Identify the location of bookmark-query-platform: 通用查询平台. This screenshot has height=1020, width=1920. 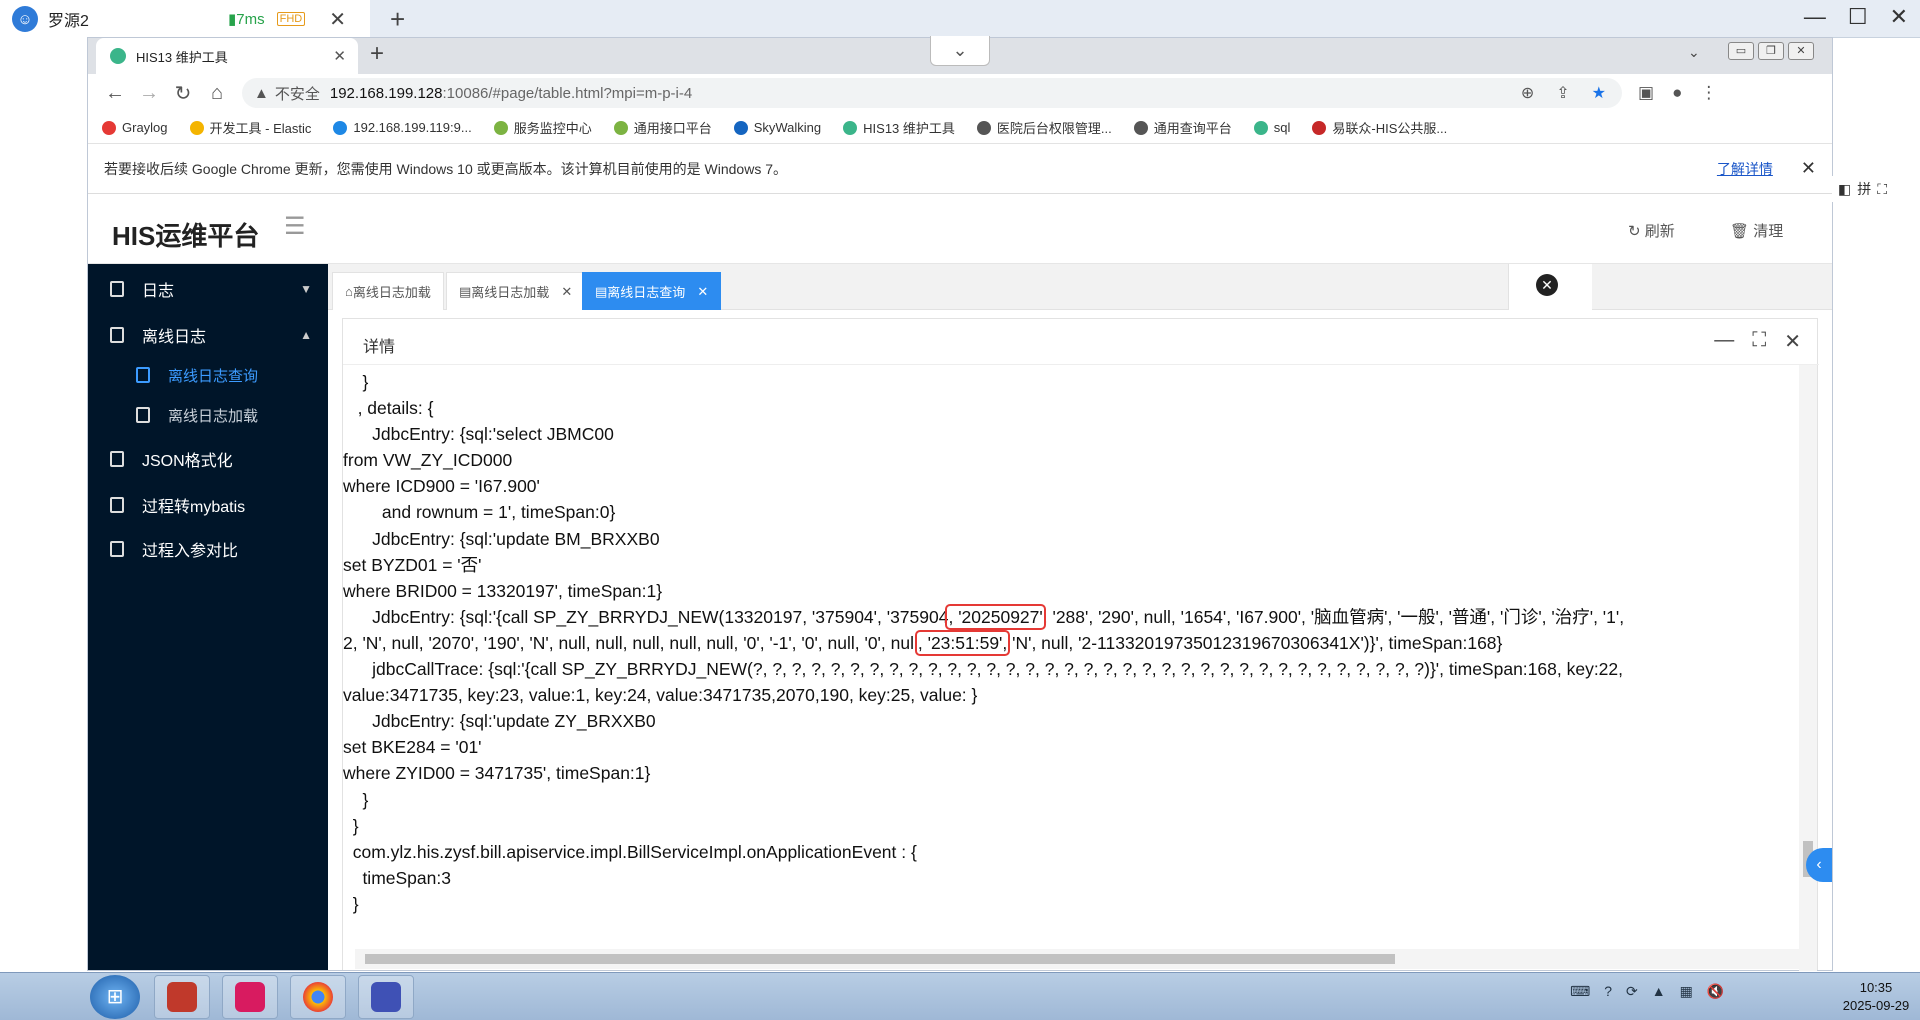
(1182, 127).